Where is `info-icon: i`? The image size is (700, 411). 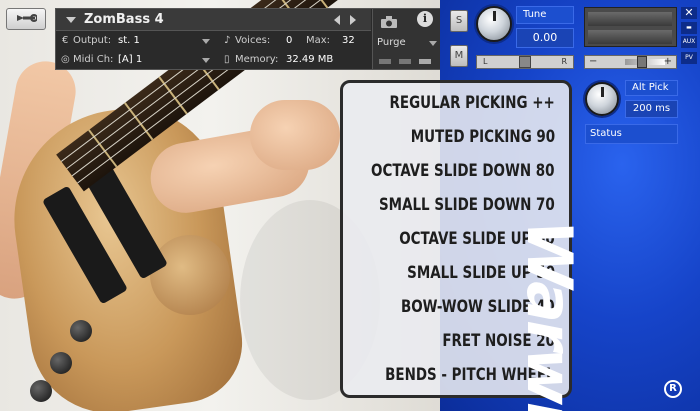 info-icon: i is located at coordinates (425, 19).